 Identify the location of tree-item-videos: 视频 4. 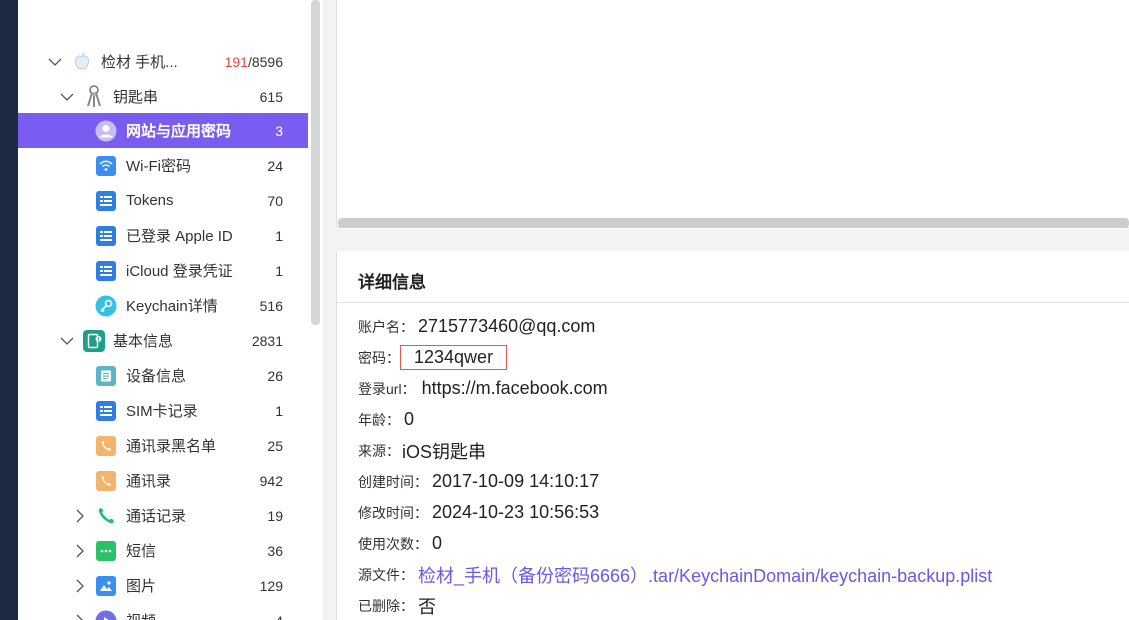
(163, 611).